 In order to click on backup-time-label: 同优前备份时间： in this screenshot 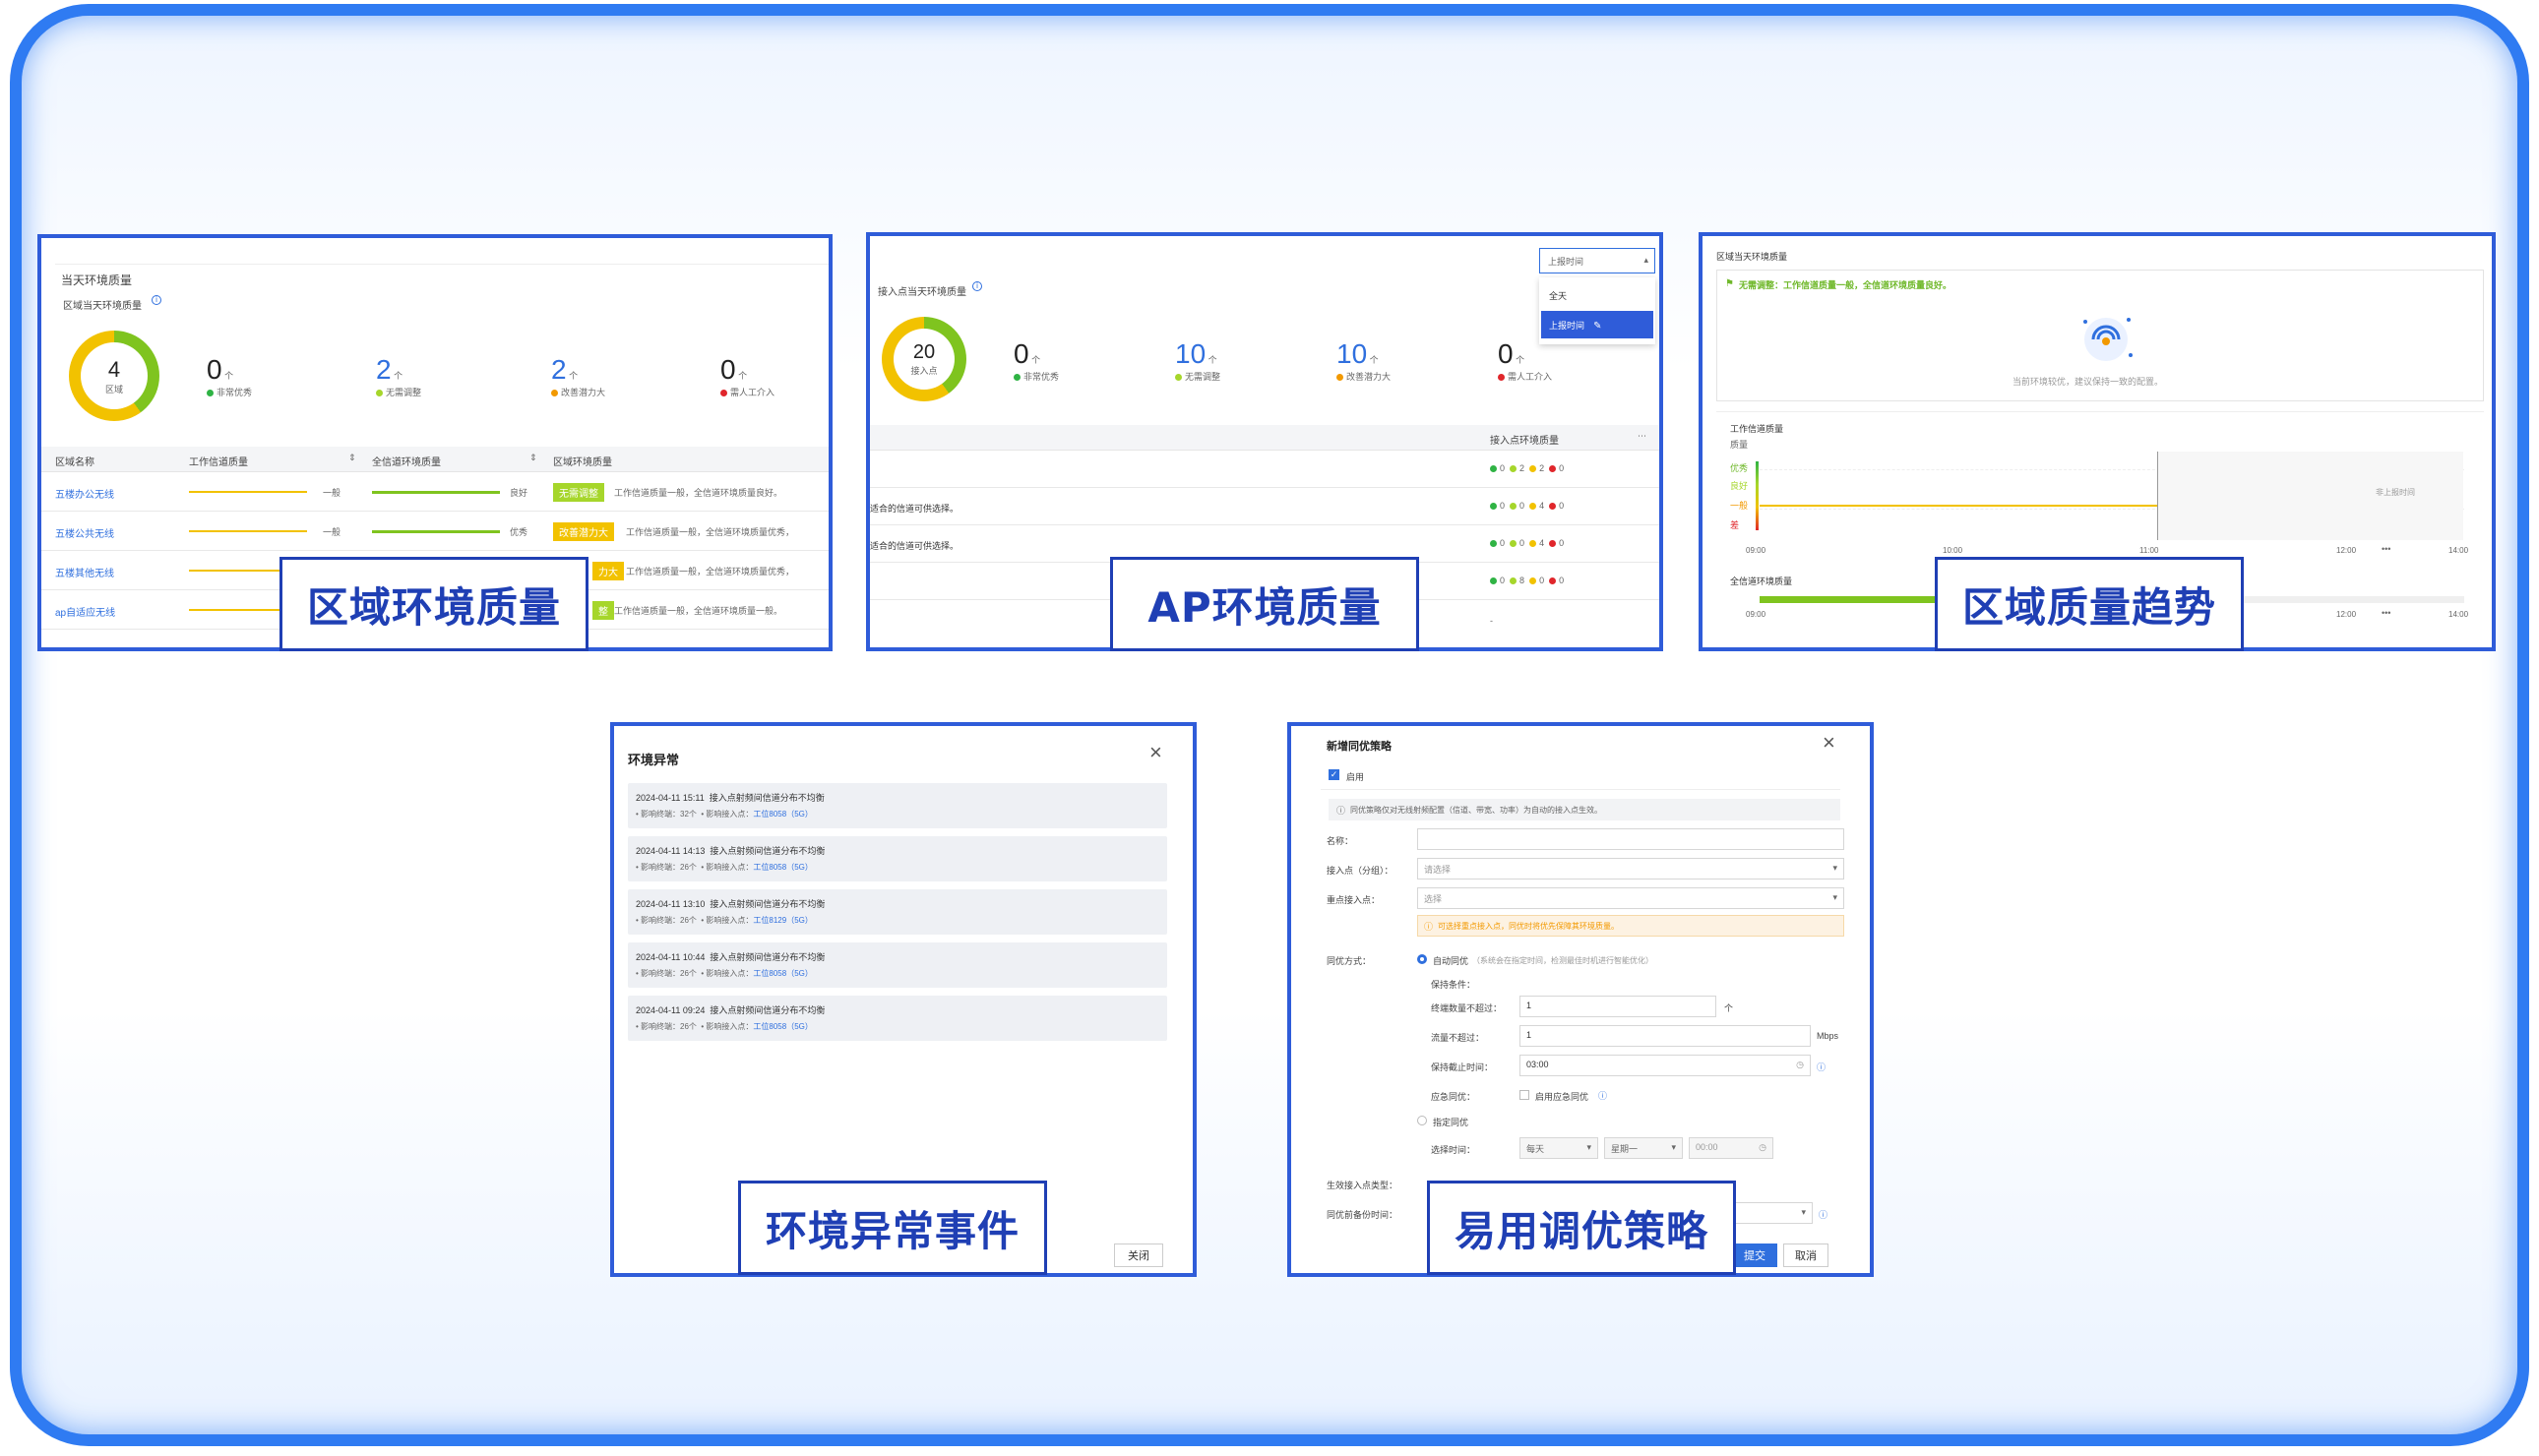, I will do `click(1362, 1215)`.